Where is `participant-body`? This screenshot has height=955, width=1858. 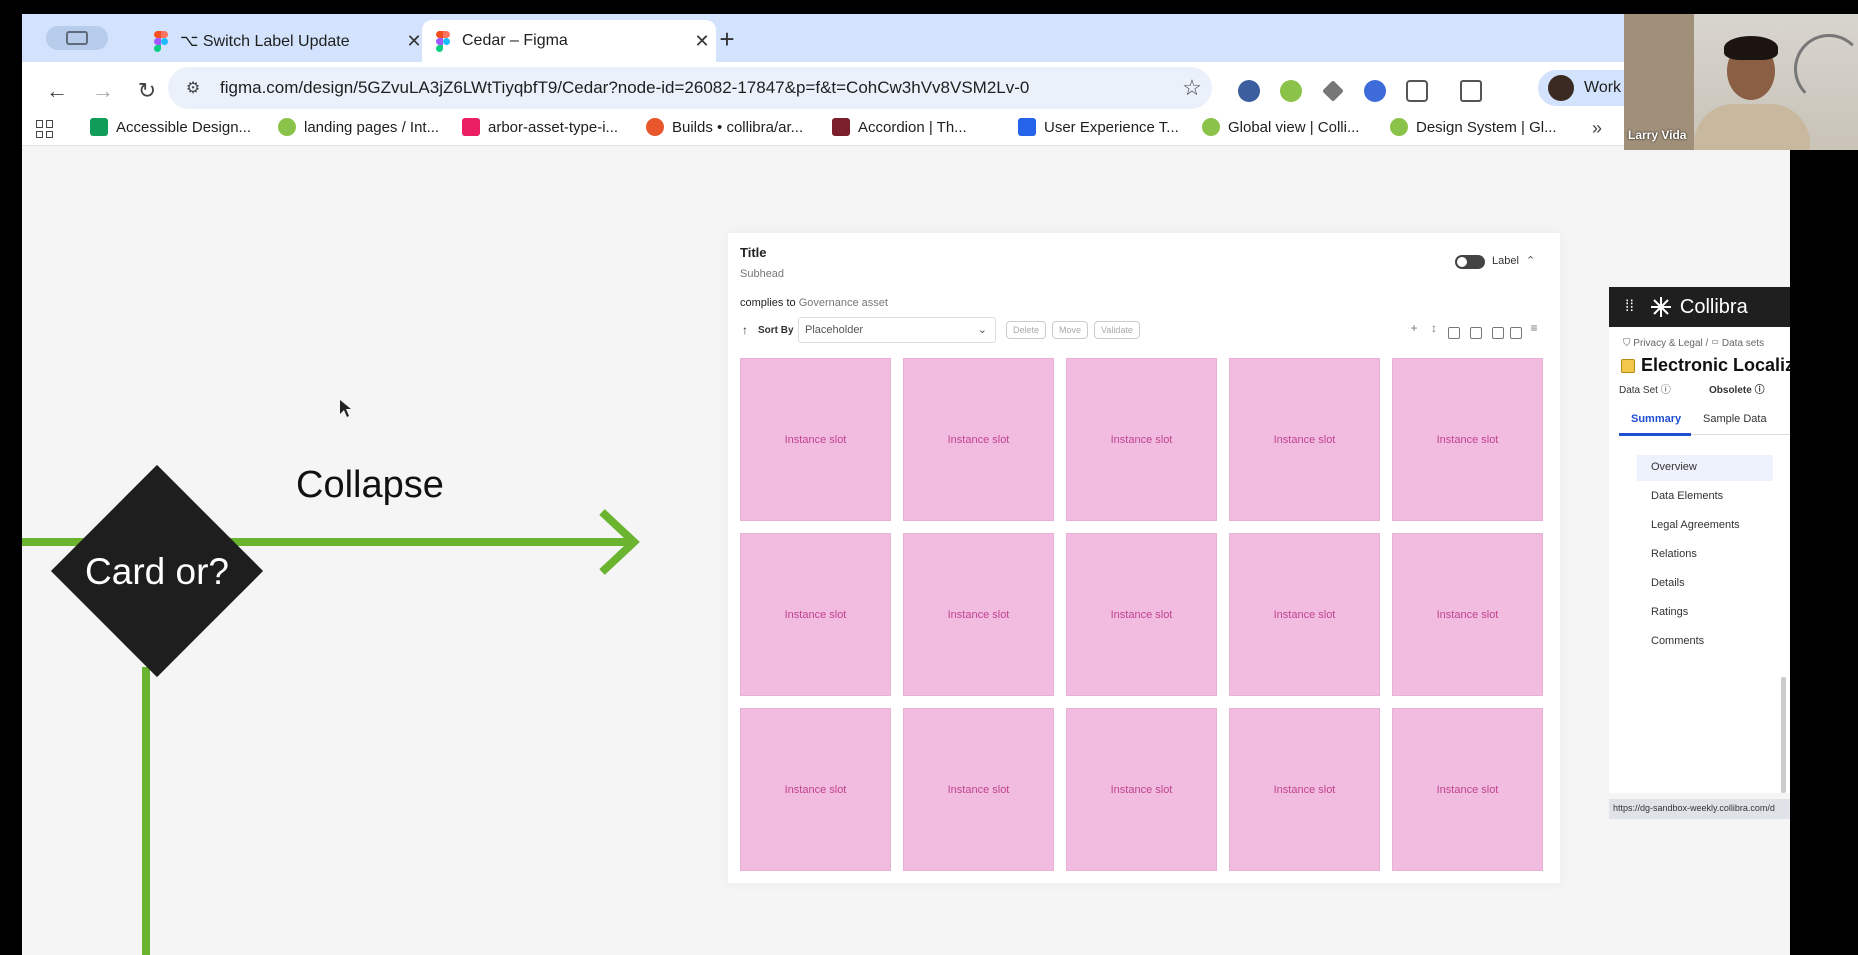 participant-body is located at coordinates (1752, 127).